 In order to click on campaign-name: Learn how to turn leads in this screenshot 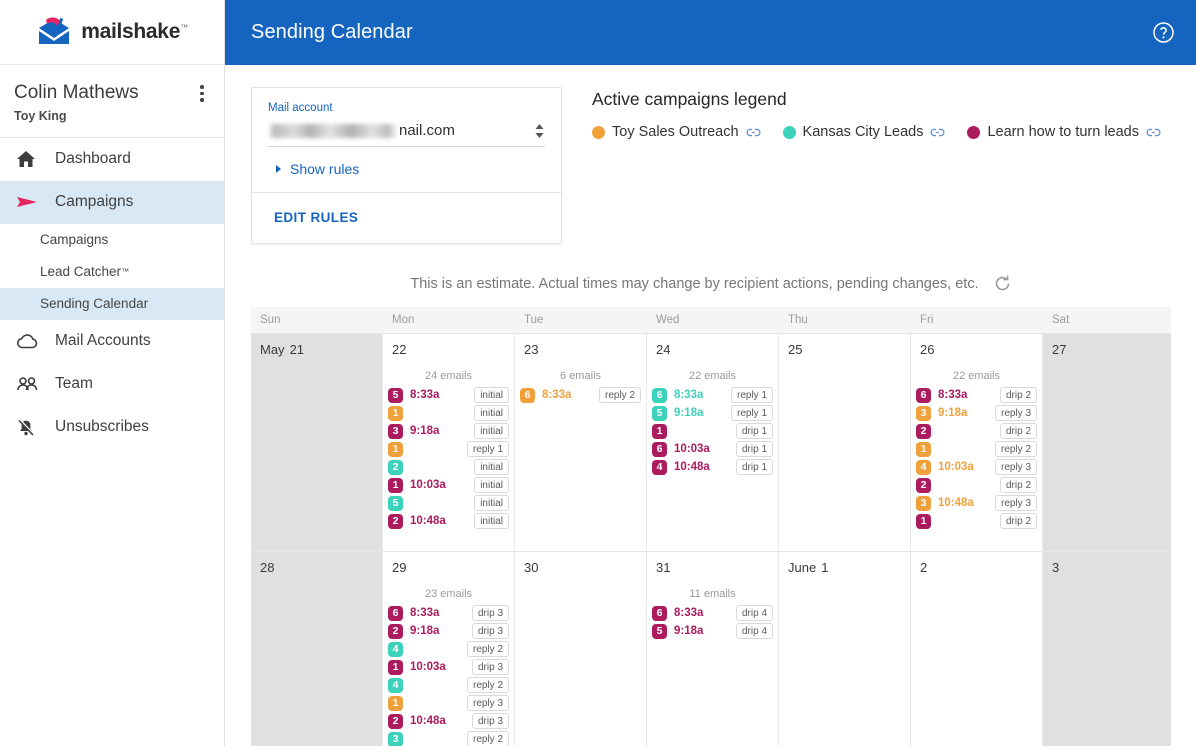, I will do `click(1063, 132)`.